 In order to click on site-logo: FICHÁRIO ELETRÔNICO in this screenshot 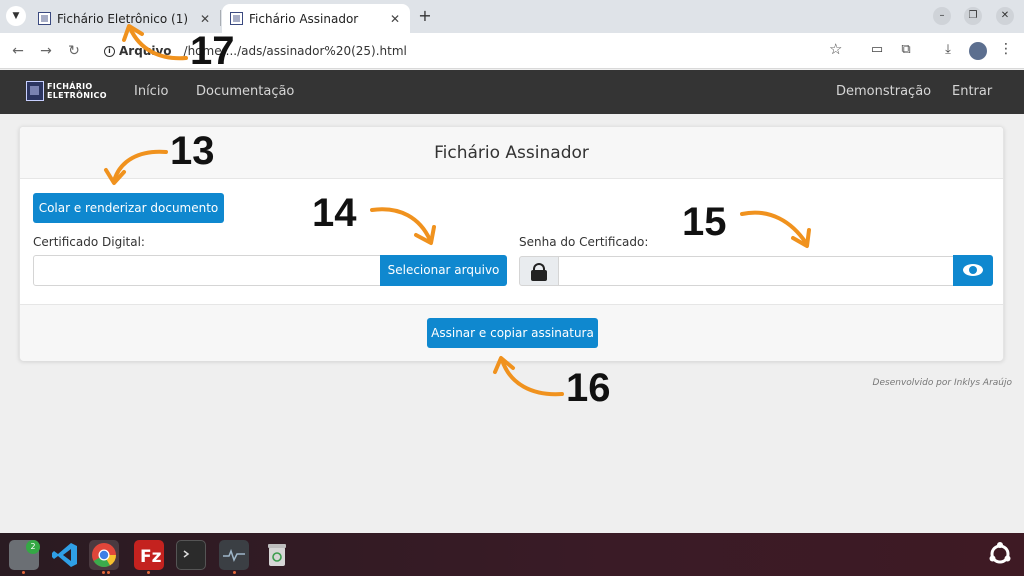, I will do `click(66, 91)`.